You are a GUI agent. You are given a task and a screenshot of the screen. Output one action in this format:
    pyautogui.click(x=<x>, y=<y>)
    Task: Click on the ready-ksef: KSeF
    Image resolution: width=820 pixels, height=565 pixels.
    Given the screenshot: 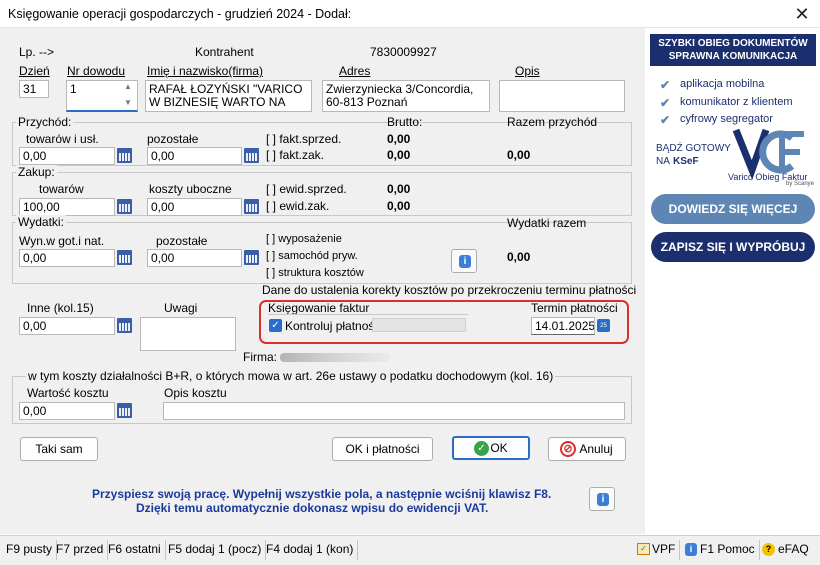 What is the action you would take?
    pyautogui.click(x=686, y=161)
    